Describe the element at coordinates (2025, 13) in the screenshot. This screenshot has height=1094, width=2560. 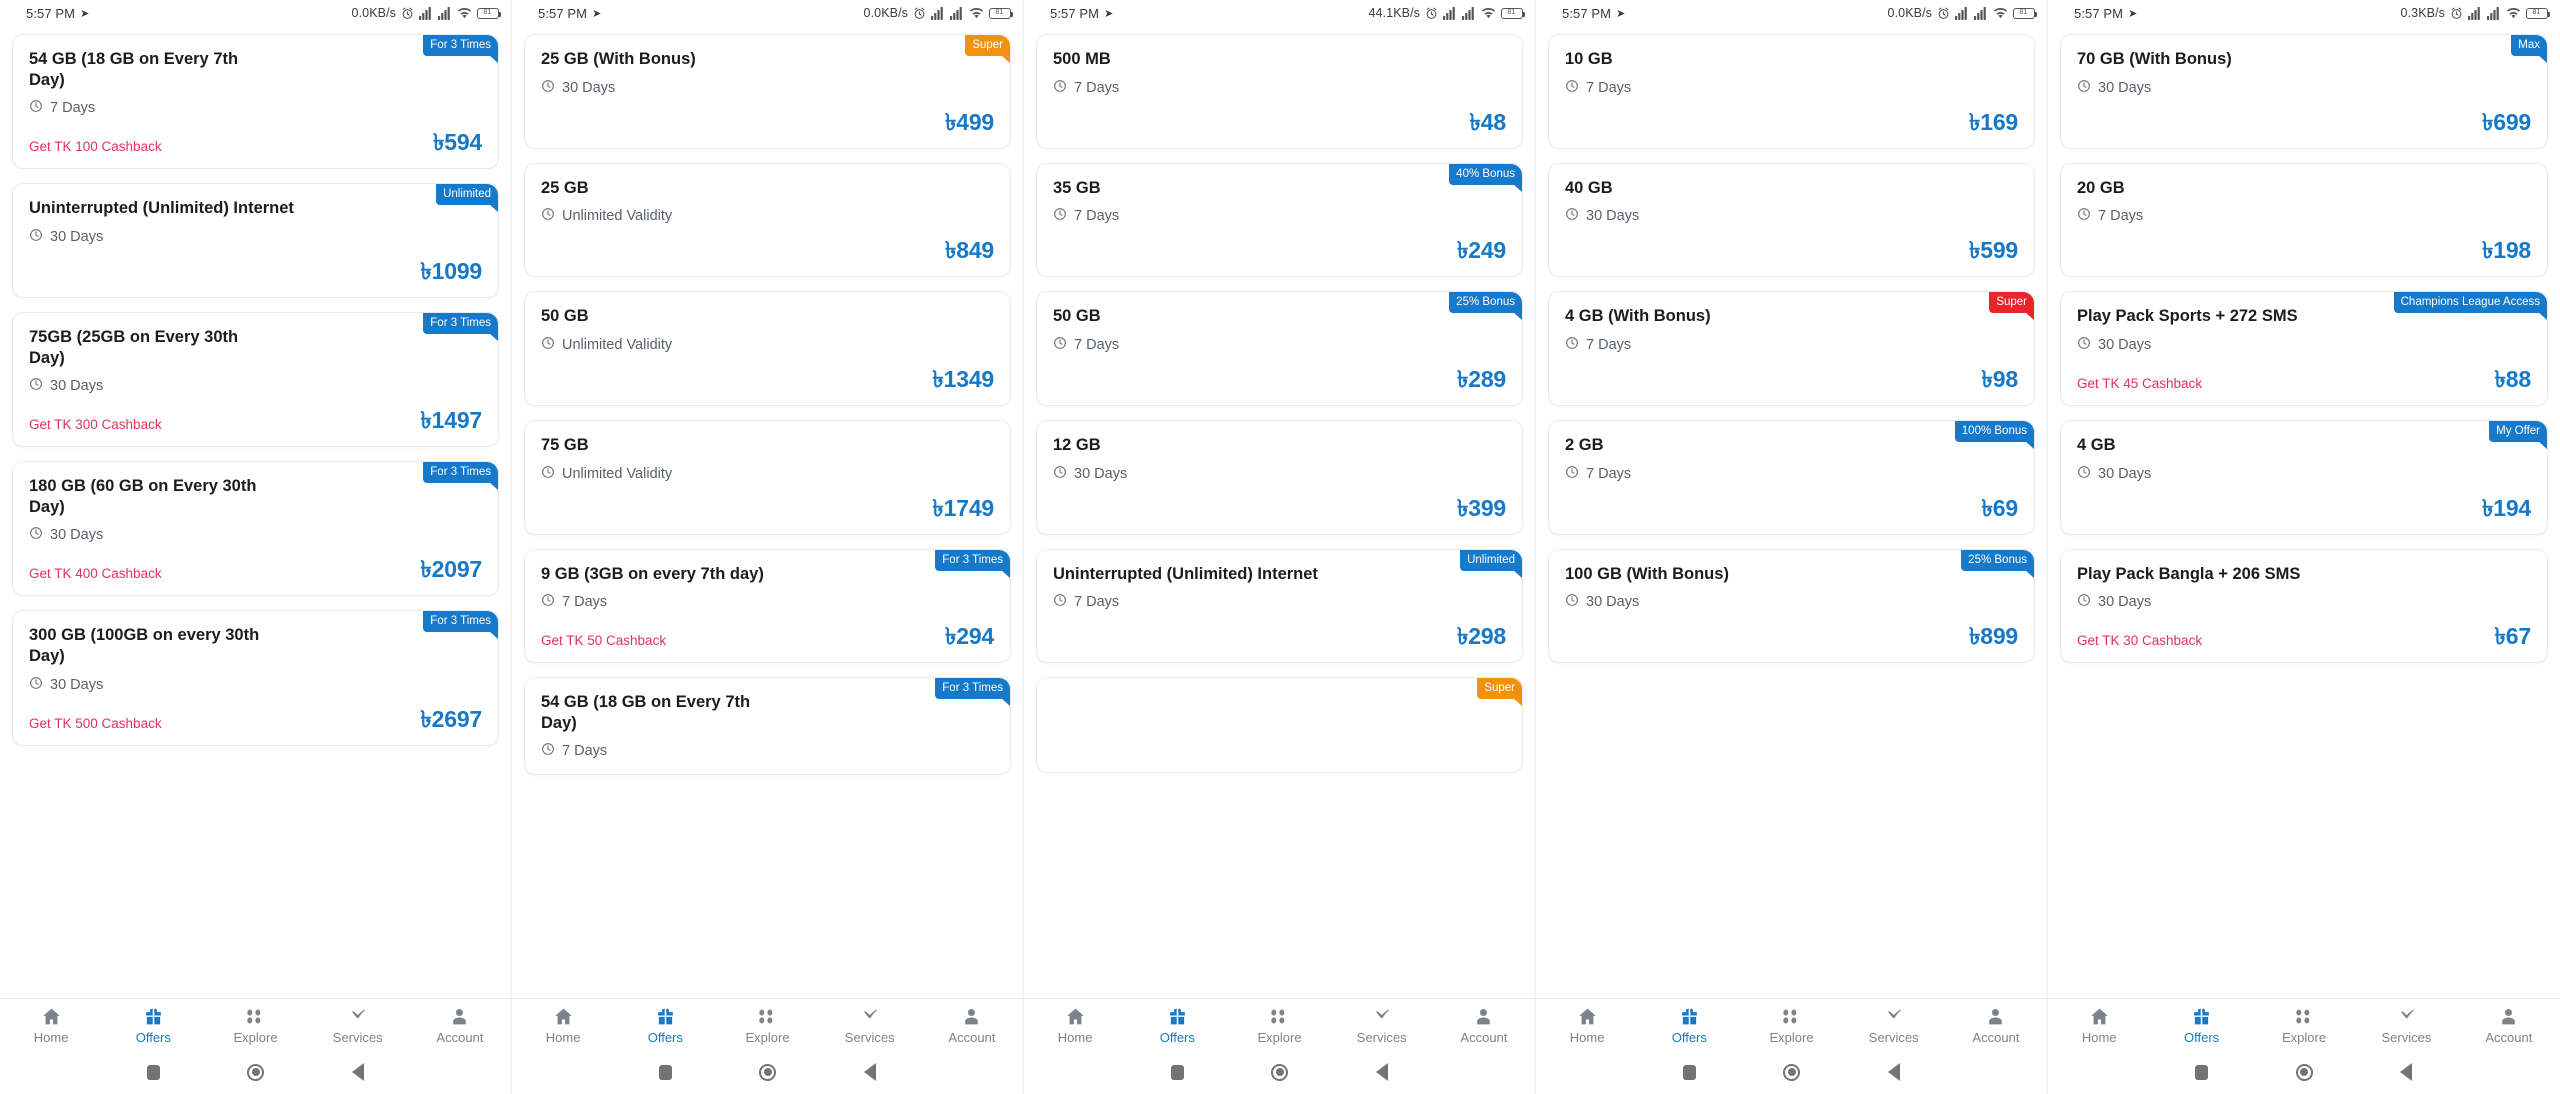
I see `battery-indicator: 81` at that location.